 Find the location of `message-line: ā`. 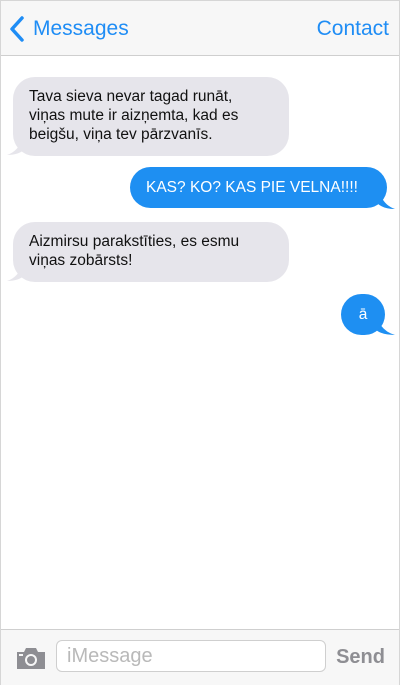

message-line: ā is located at coordinates (363, 314).